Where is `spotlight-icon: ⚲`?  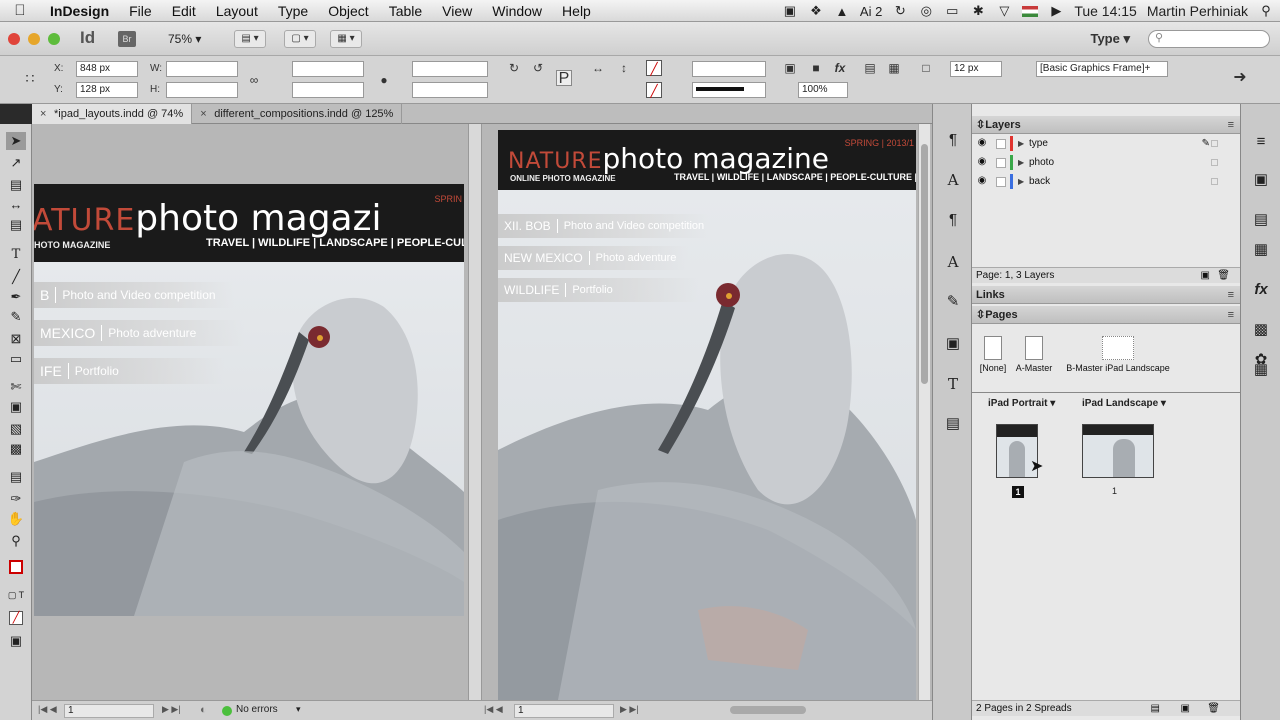
spotlight-icon: ⚲ is located at coordinates (1266, 10).